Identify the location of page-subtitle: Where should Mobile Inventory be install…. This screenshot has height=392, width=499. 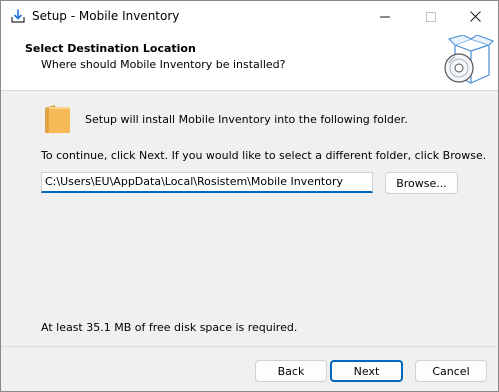
(163, 64).